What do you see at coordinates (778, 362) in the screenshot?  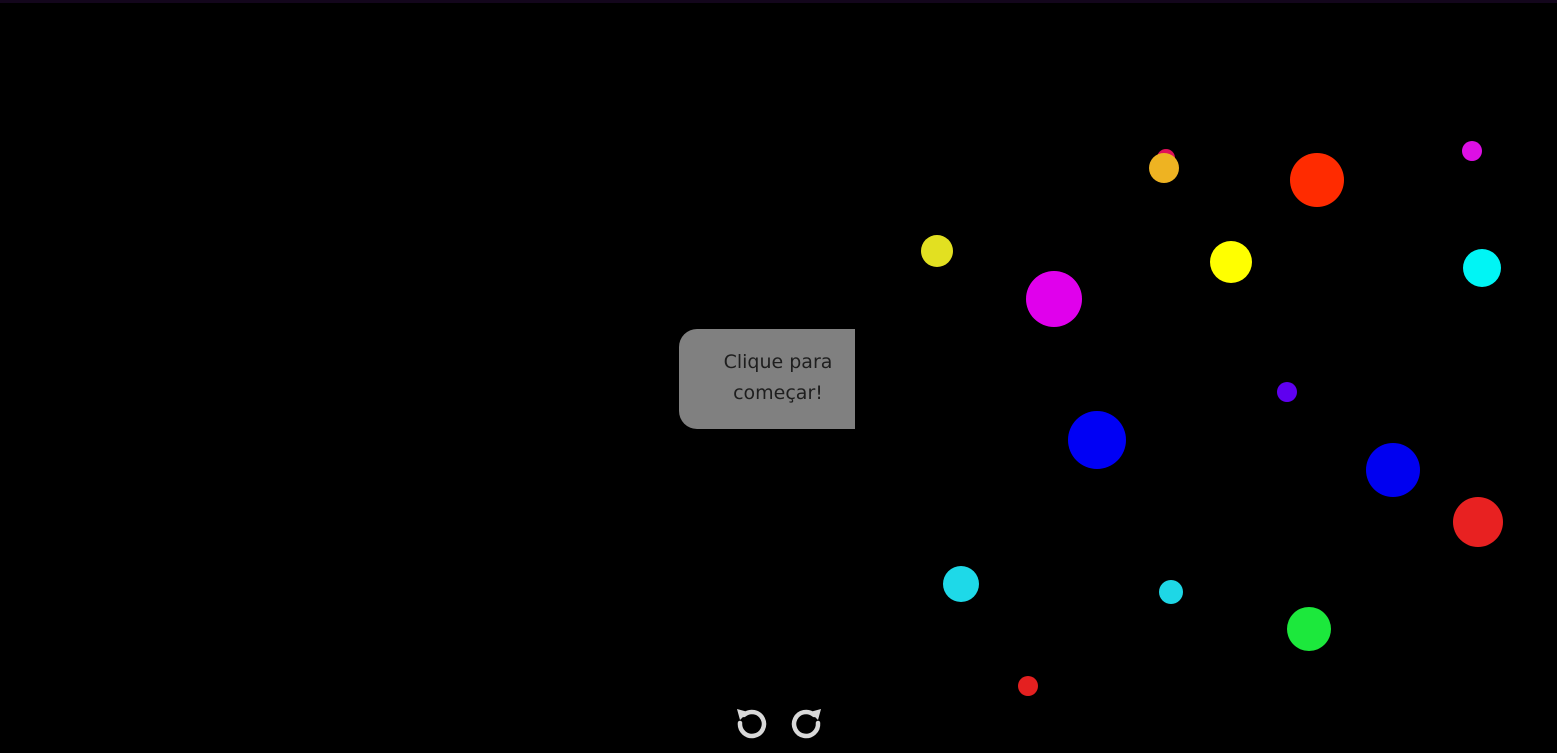 I see `start-button-label-line1: Clique para` at bounding box center [778, 362].